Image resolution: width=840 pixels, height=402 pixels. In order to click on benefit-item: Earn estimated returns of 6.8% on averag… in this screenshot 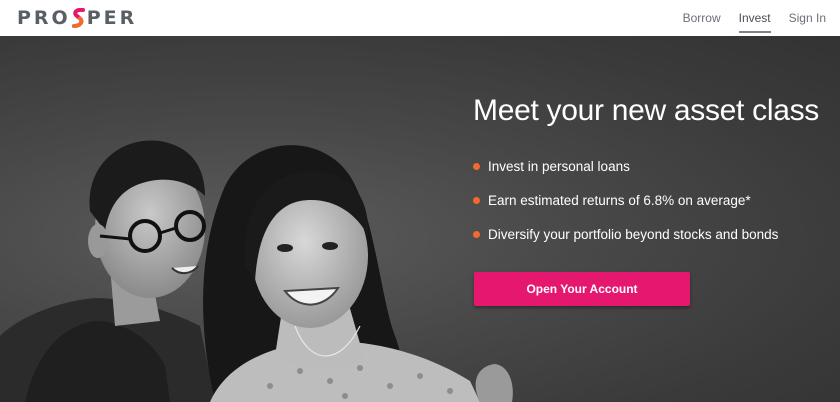, I will do `click(625, 200)`.